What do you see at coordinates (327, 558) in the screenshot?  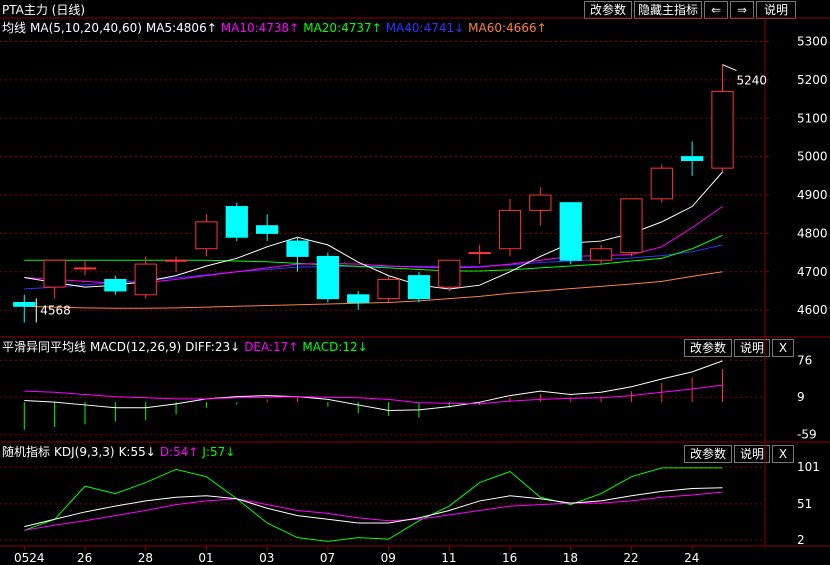 I see `x-tick-label: 07` at bounding box center [327, 558].